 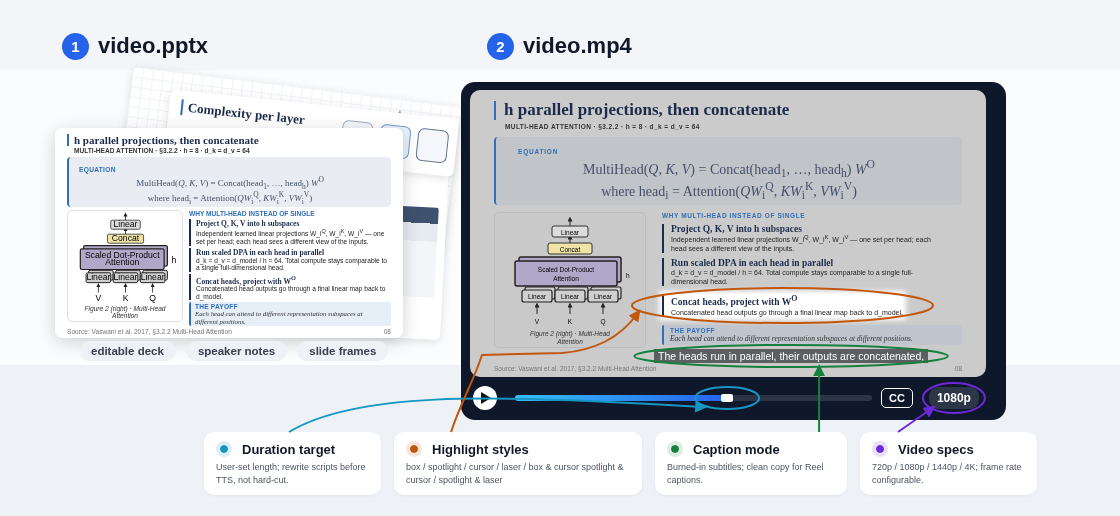 I want to click on progress-track, so click(x=693, y=398).